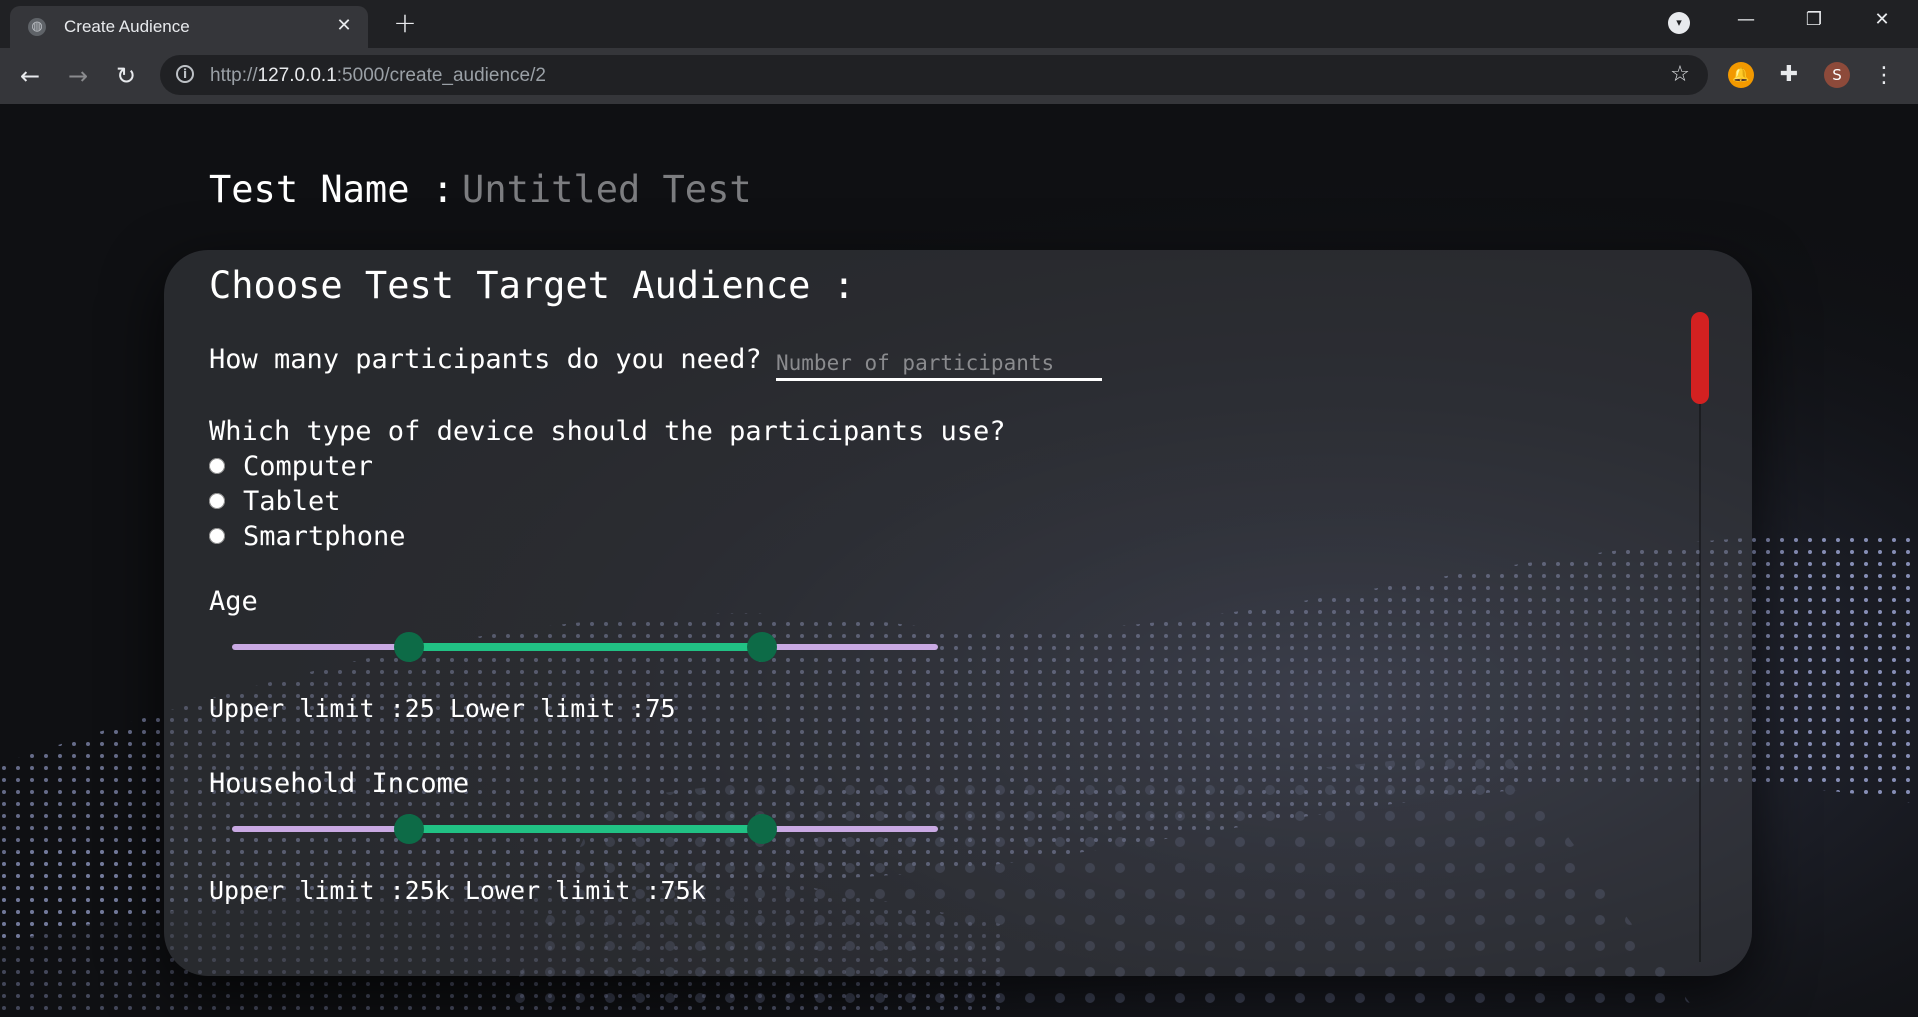  What do you see at coordinates (442, 708) in the screenshot?
I see `age-limits-text: Upper limit :25 Lower limit :75` at bounding box center [442, 708].